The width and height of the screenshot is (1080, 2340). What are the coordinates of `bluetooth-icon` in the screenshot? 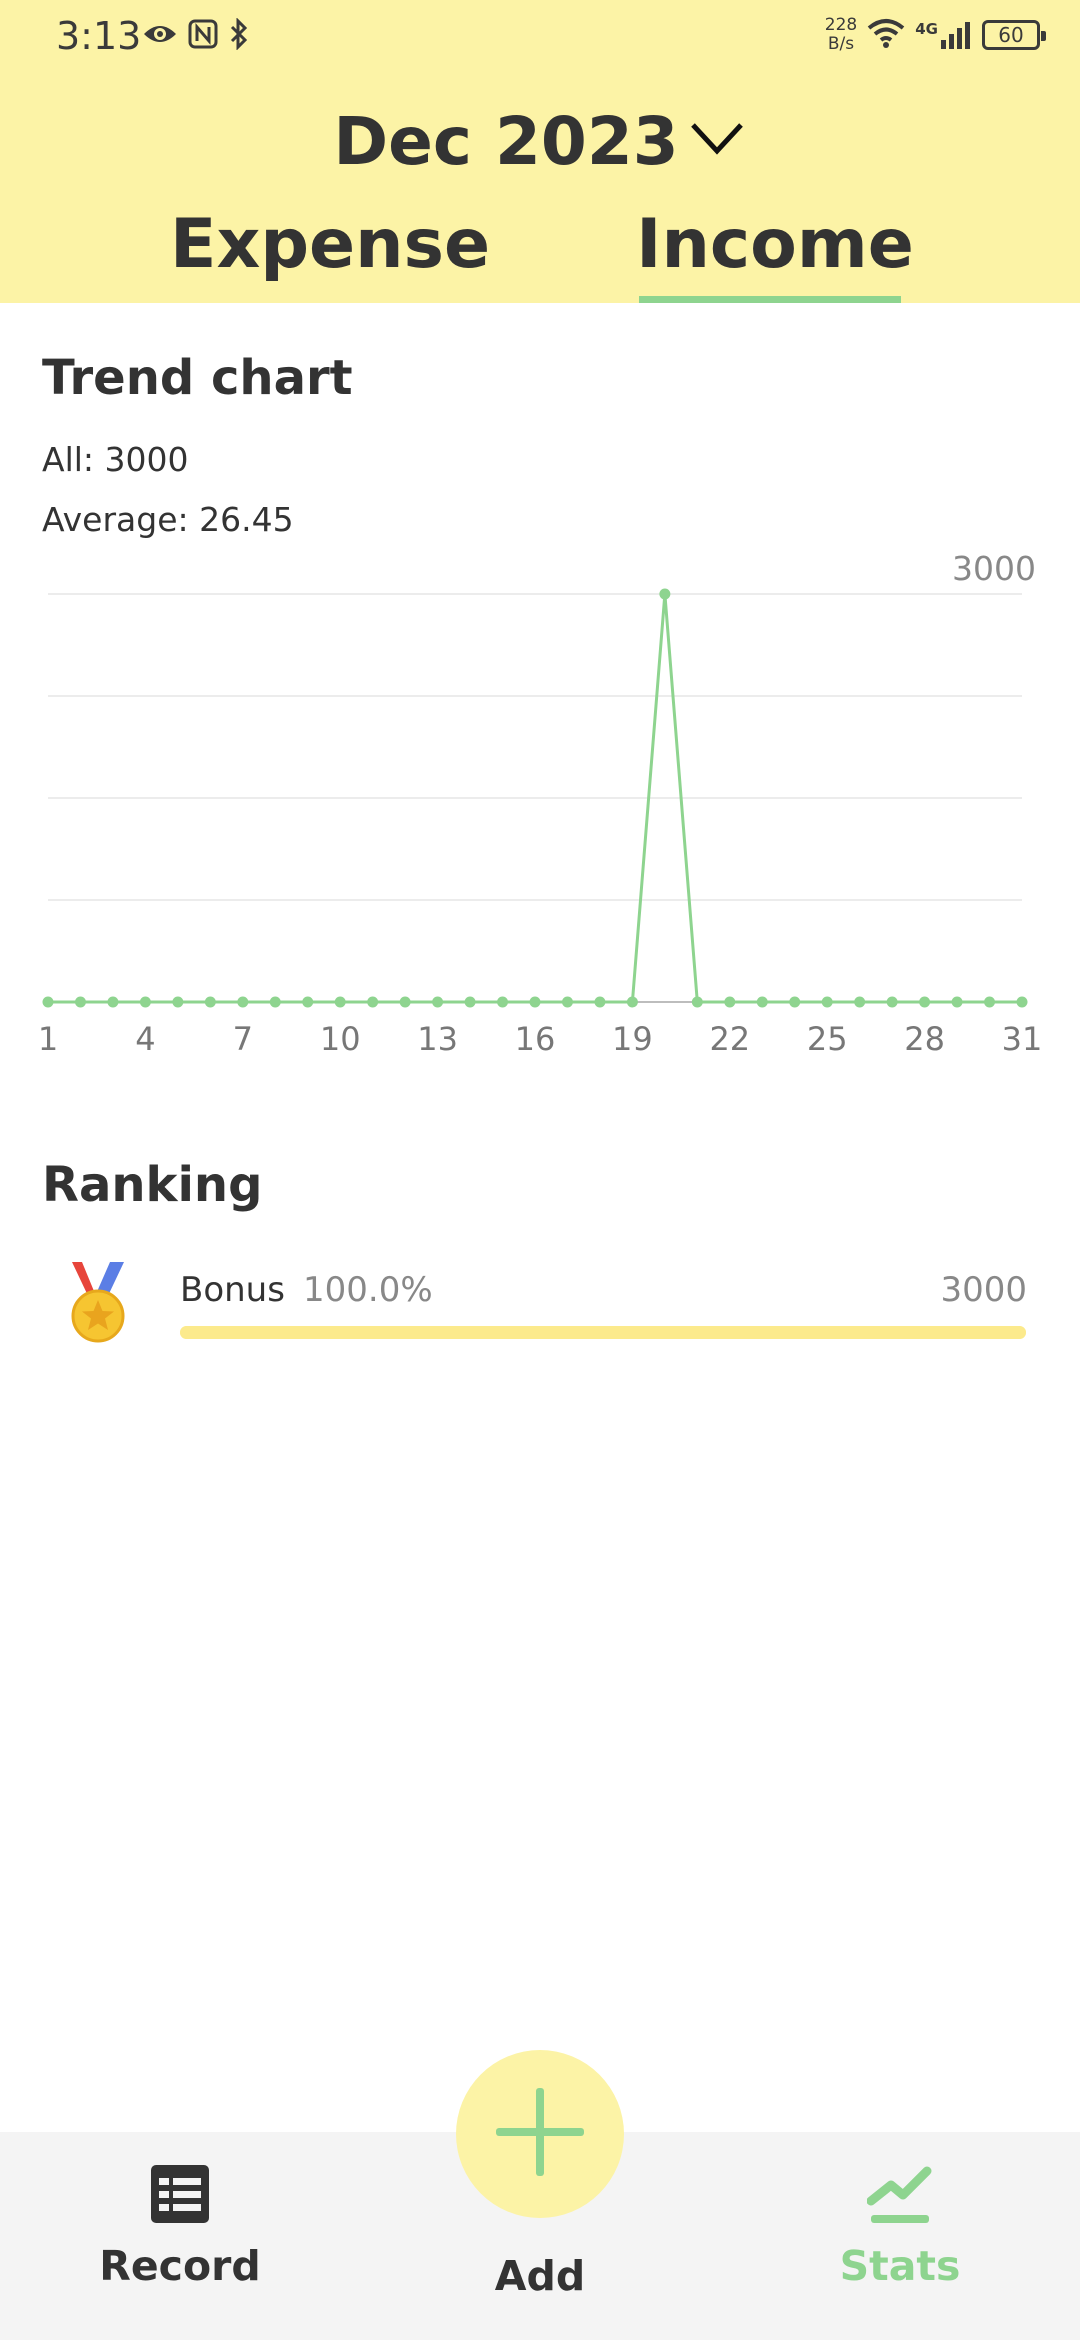 It's located at (239, 35).